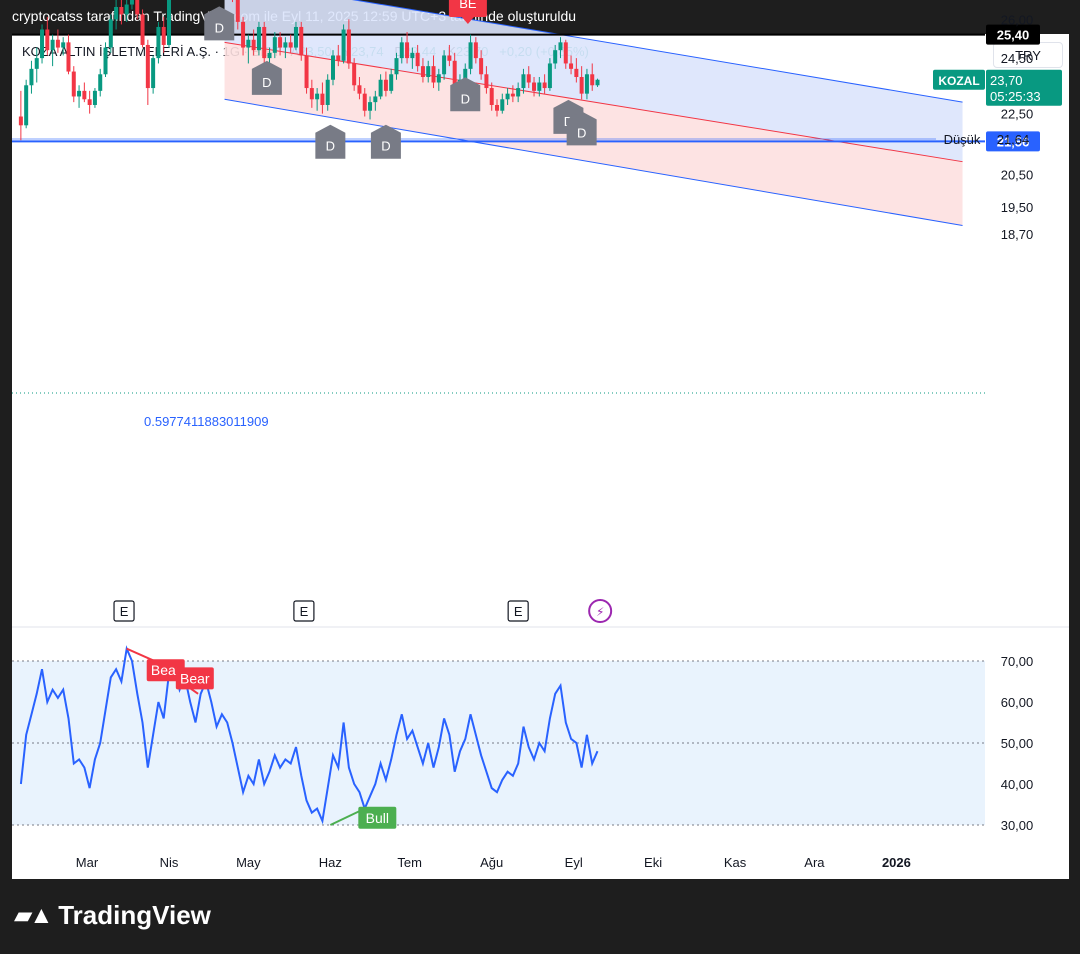 The height and width of the screenshot is (954, 1080). What do you see at coordinates (472, 51) in the screenshot?
I see `legend-close: 23,70` at bounding box center [472, 51].